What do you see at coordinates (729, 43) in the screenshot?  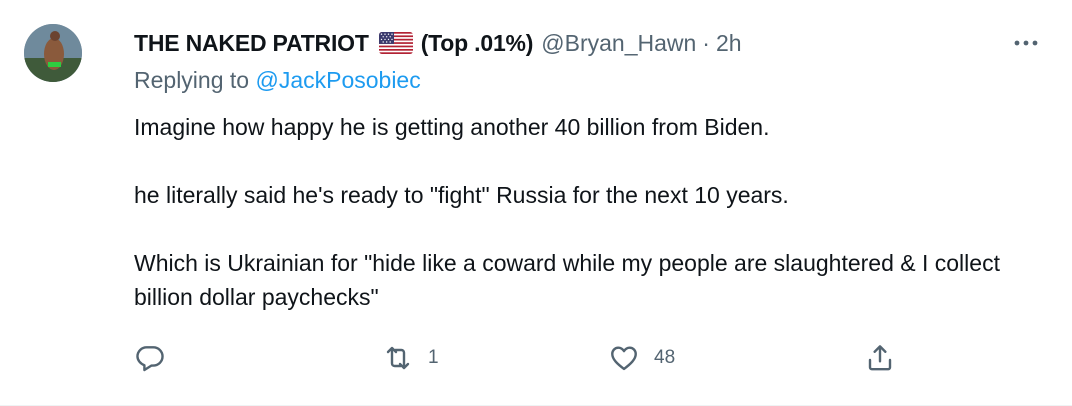 I see `tweet-timestamp: 2h` at bounding box center [729, 43].